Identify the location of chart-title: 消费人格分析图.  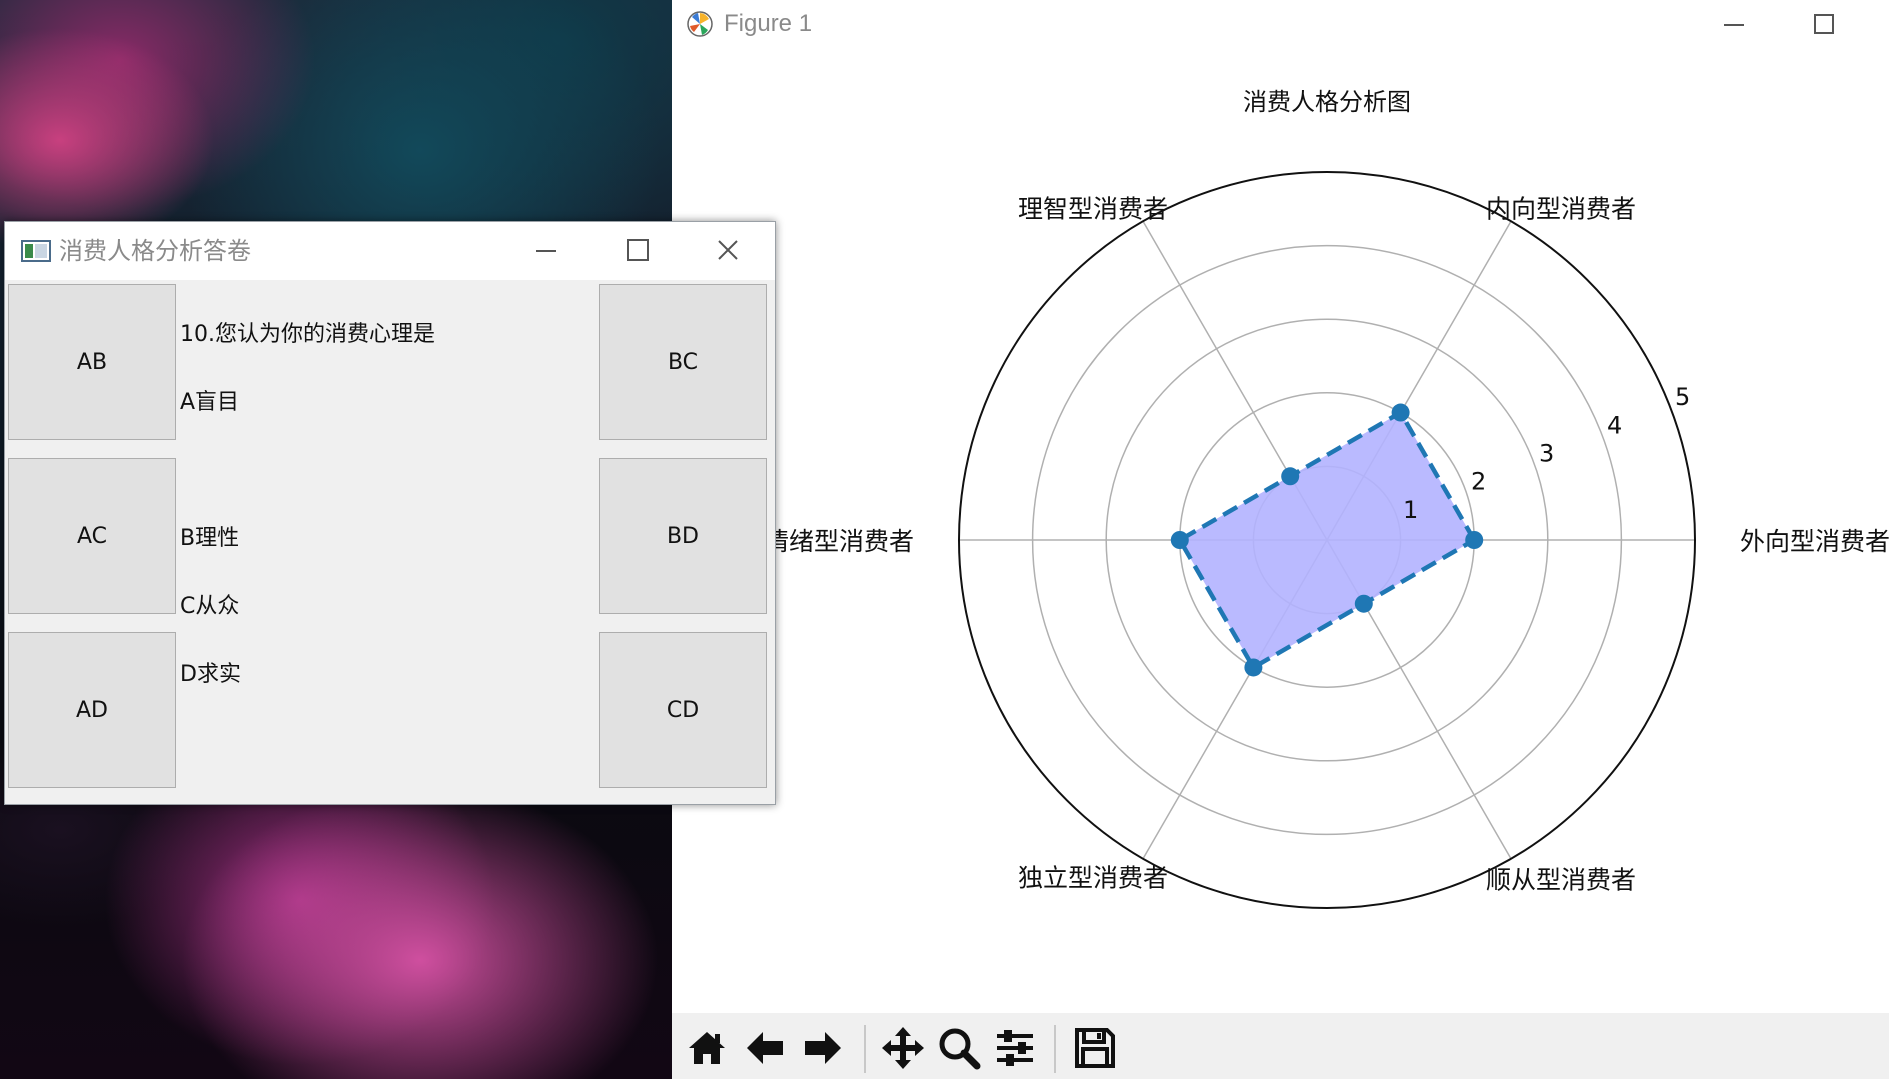
(1327, 102).